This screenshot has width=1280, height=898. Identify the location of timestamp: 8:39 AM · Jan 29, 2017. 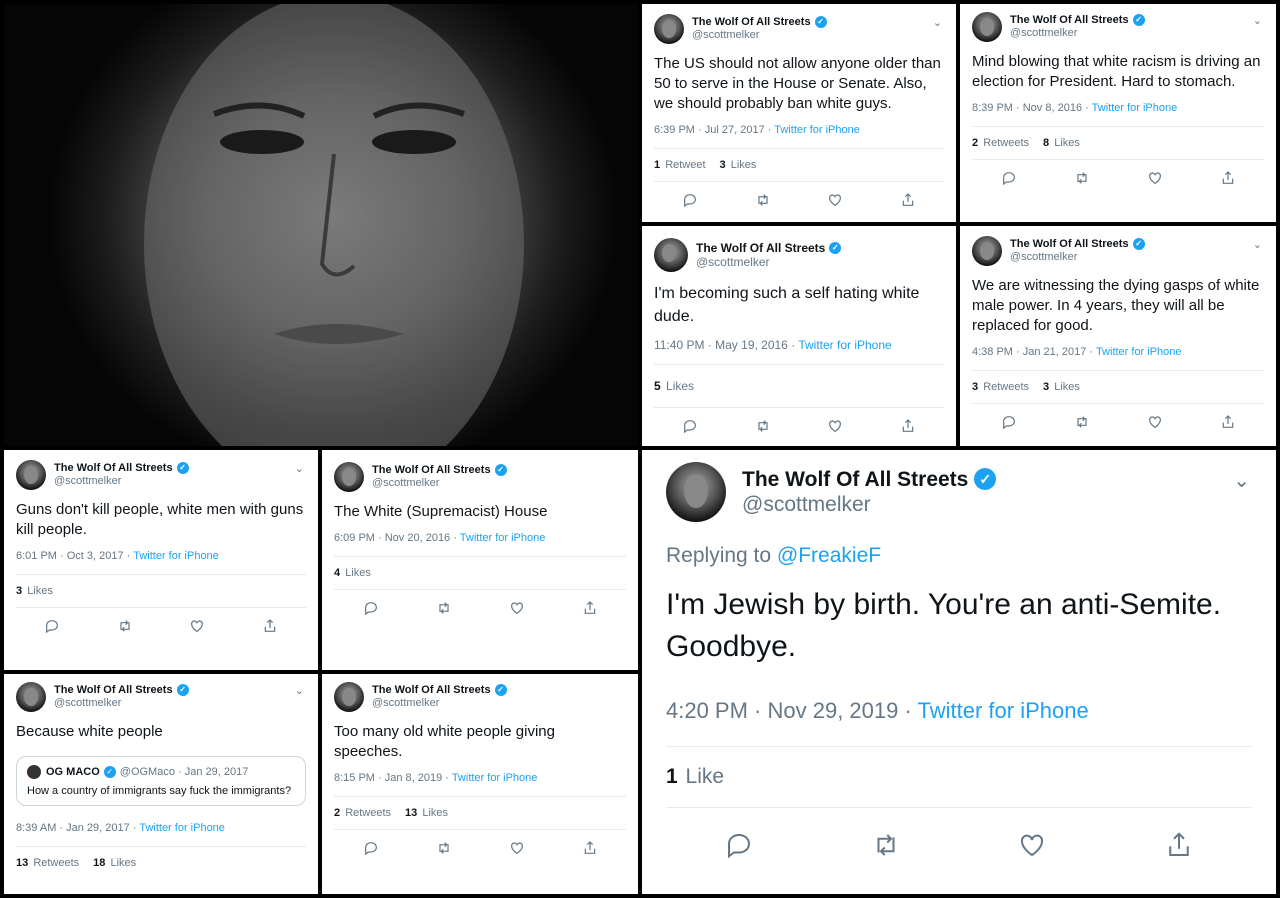
(73, 828).